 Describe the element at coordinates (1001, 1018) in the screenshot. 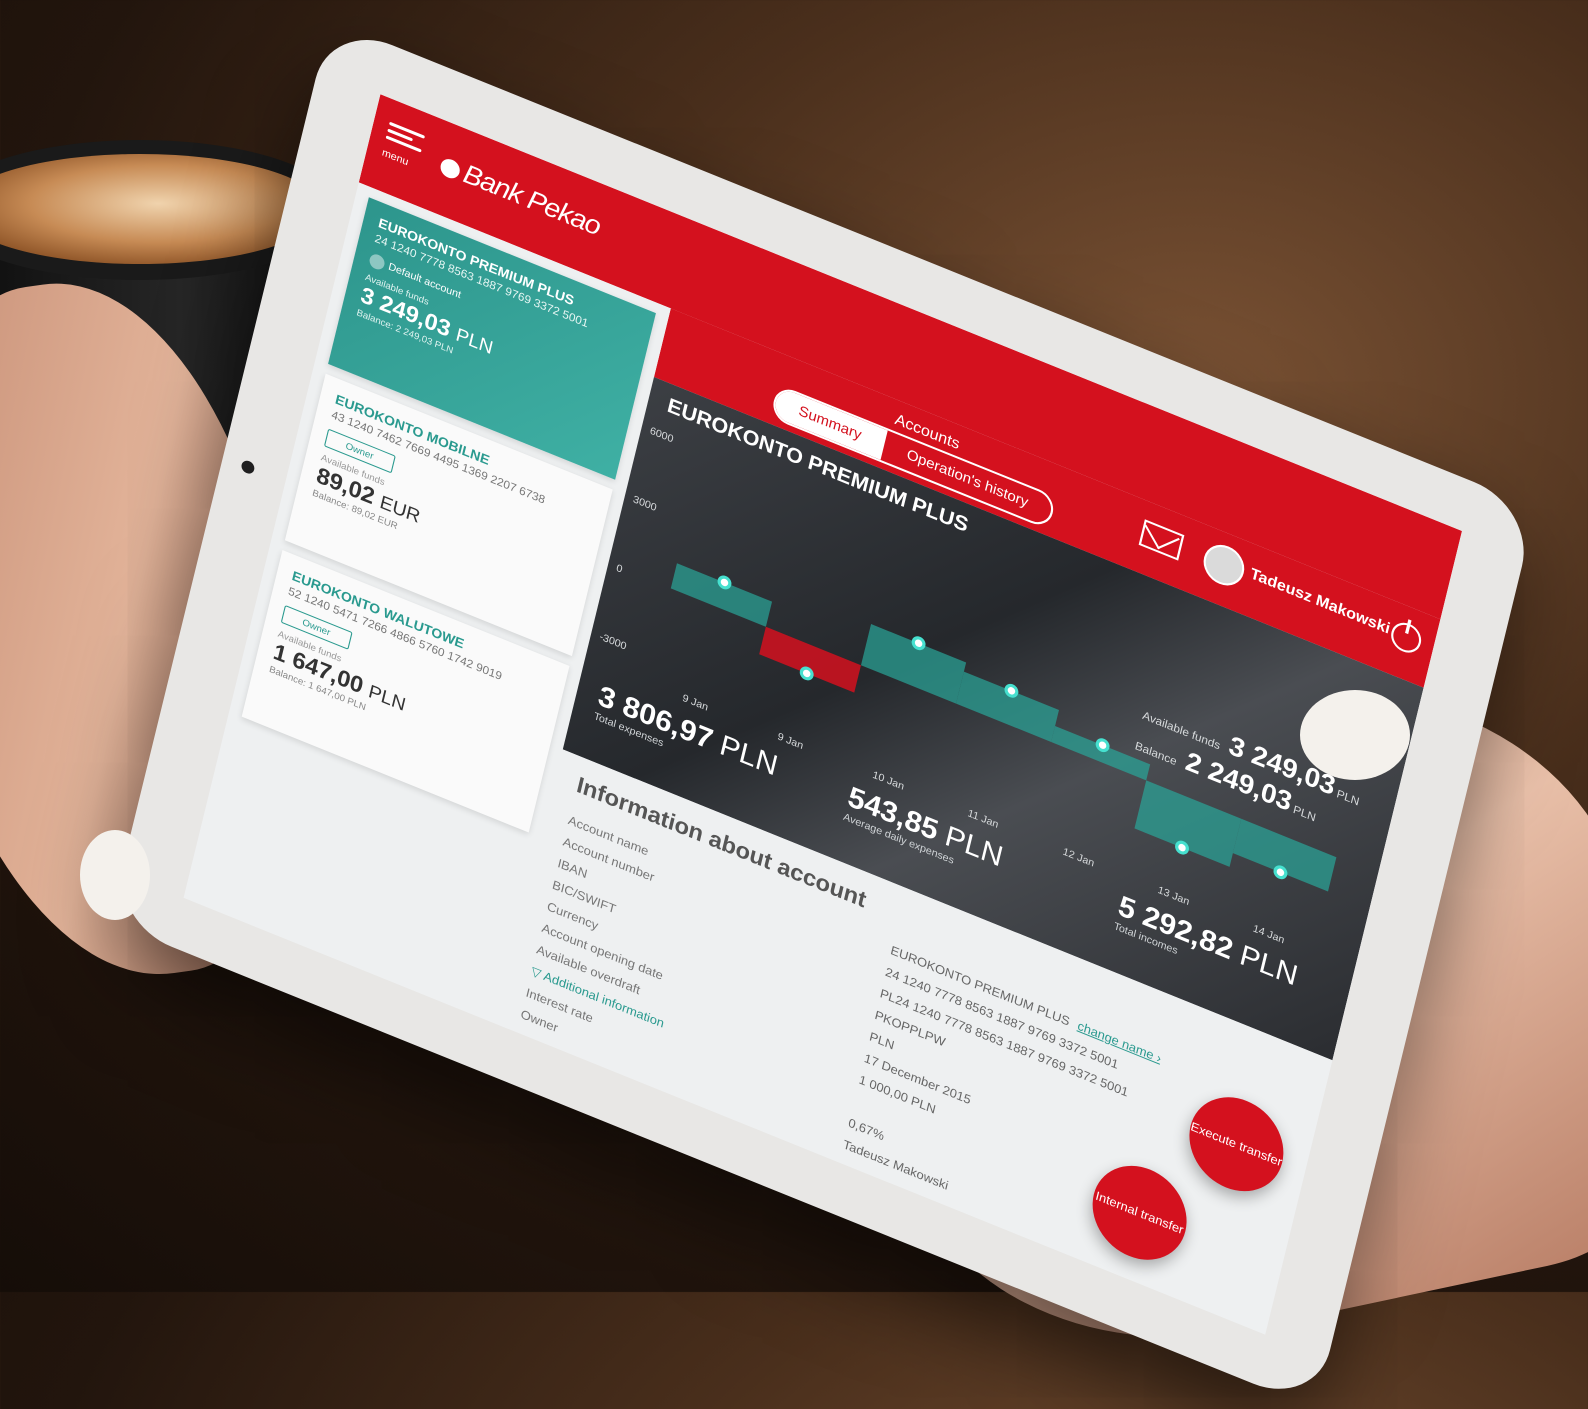

I see `info-value: 24 1240 7778 8563 1887 9769 3372 5001` at that location.